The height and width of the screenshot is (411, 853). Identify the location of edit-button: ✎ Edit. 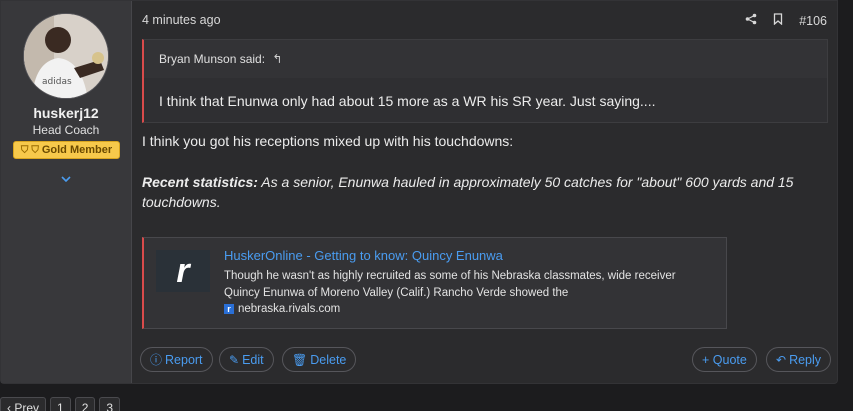
(246, 359).